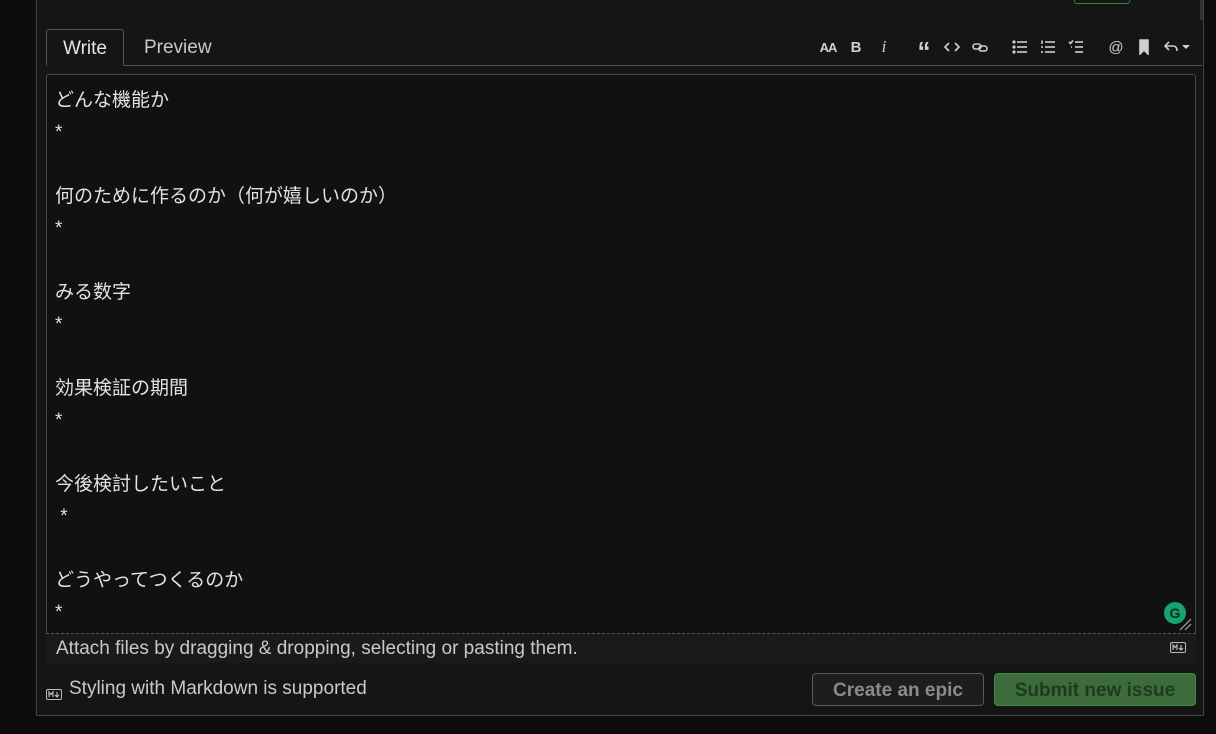 The image size is (1216, 734). I want to click on bullet-list-button, so click(1020, 47).